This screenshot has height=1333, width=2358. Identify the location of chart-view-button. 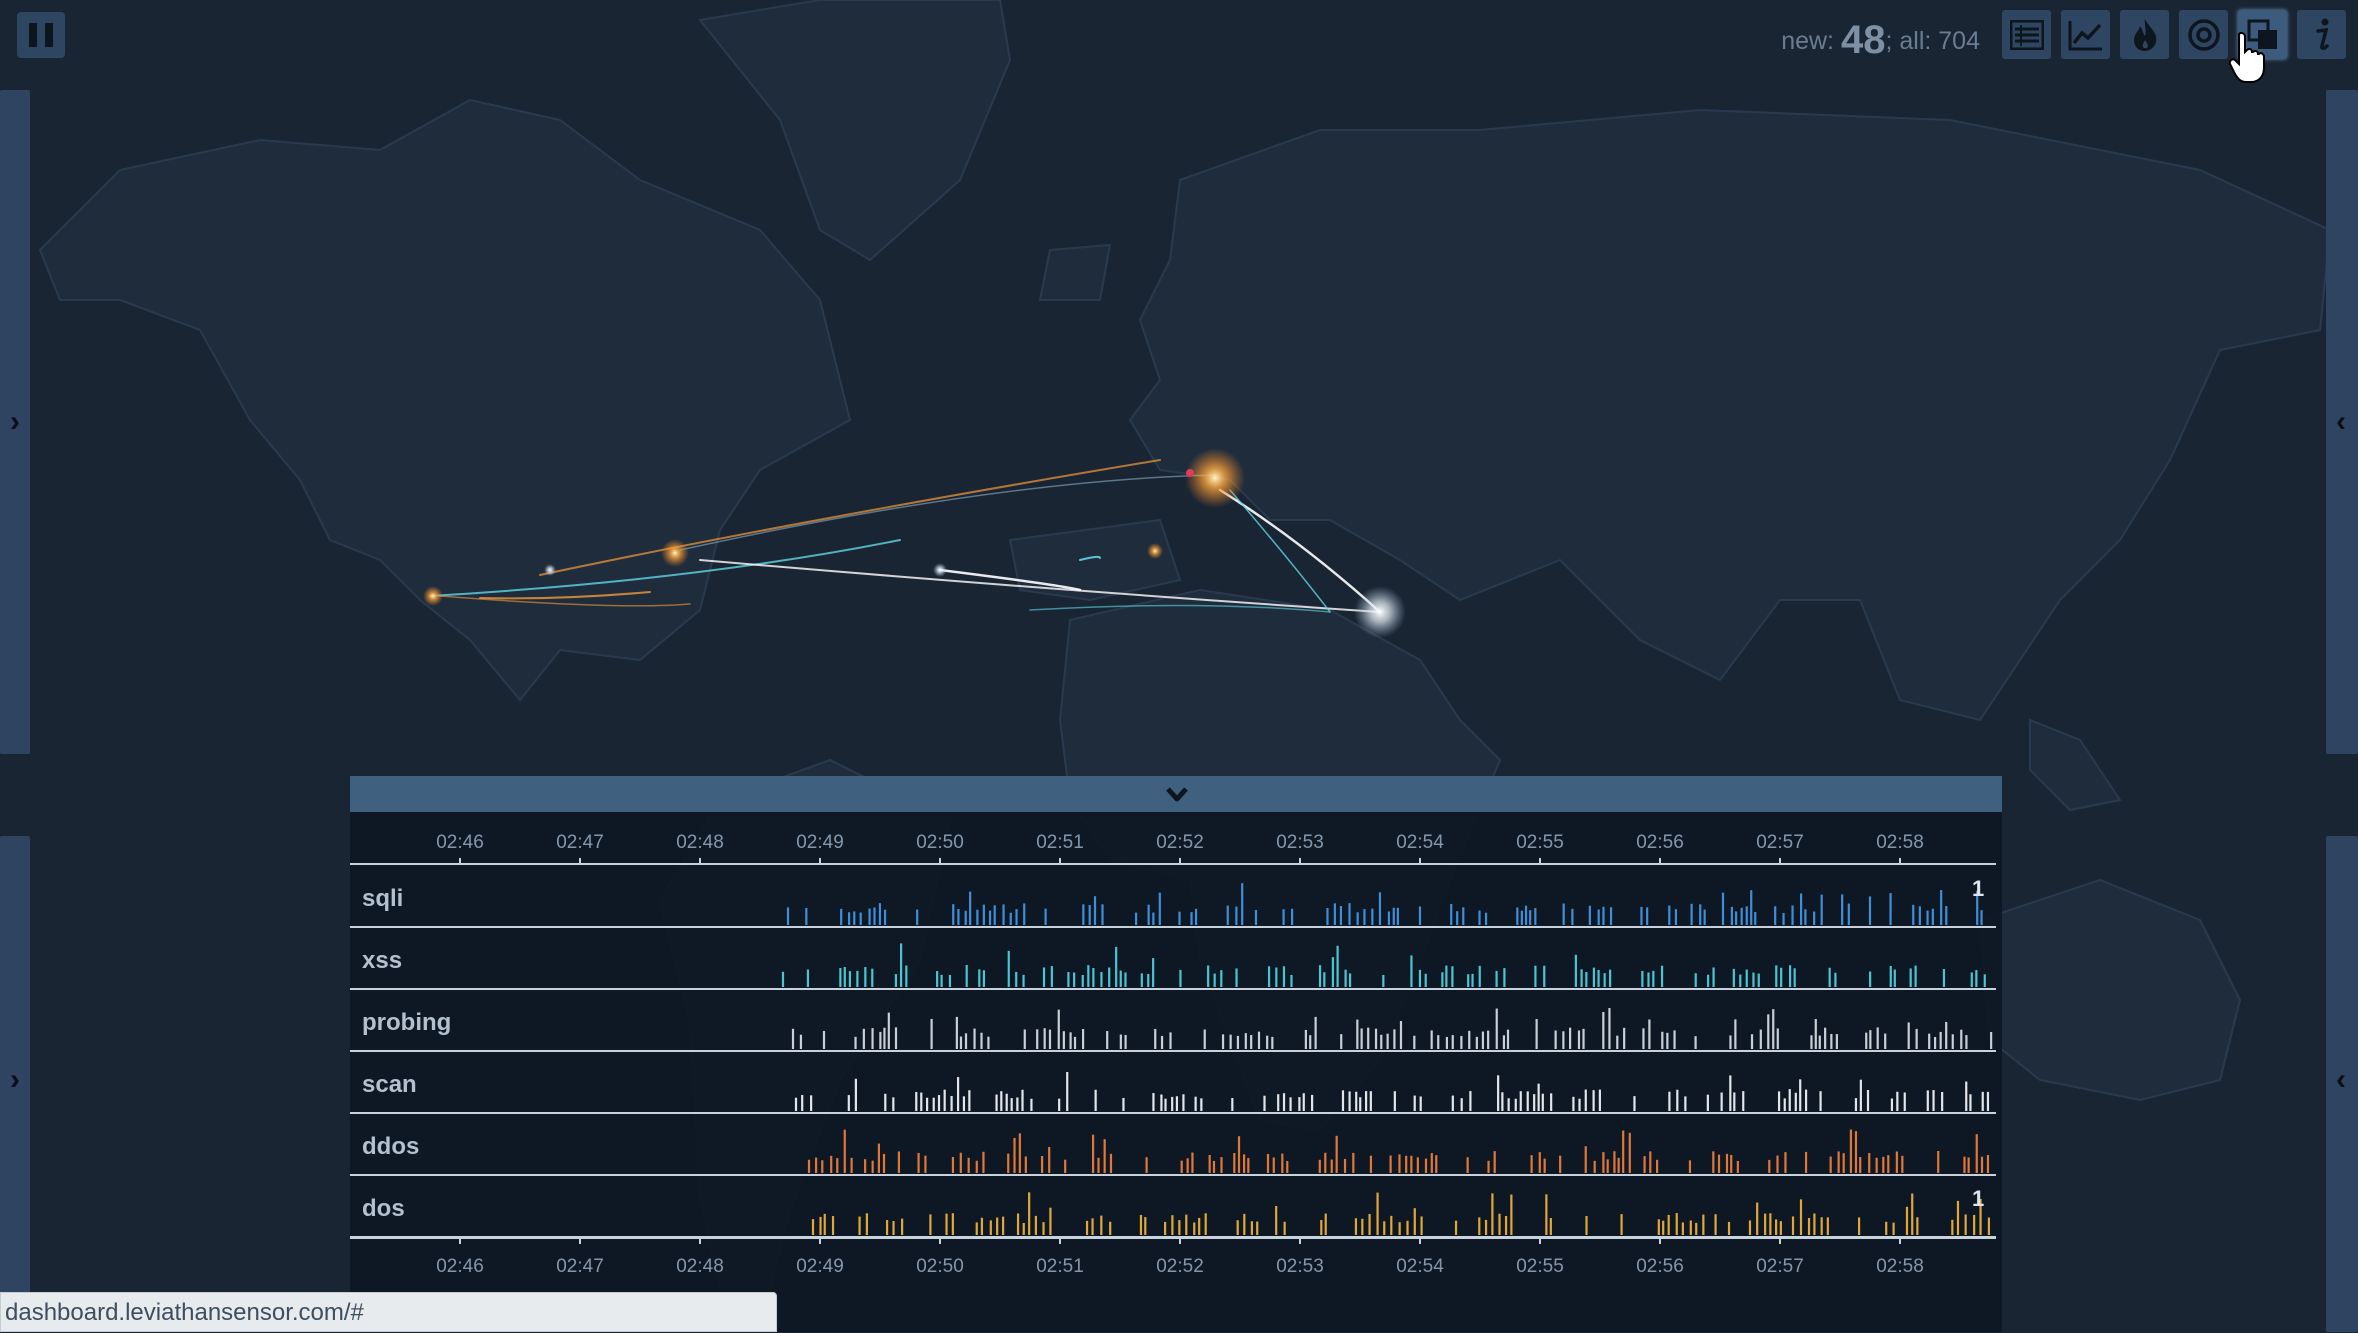
(2085, 34).